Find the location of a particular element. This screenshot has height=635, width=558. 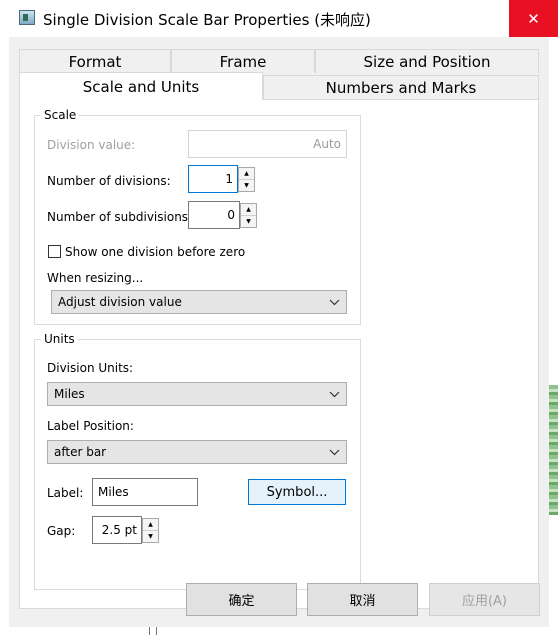

apply-button: 应用(A) is located at coordinates (484, 599).